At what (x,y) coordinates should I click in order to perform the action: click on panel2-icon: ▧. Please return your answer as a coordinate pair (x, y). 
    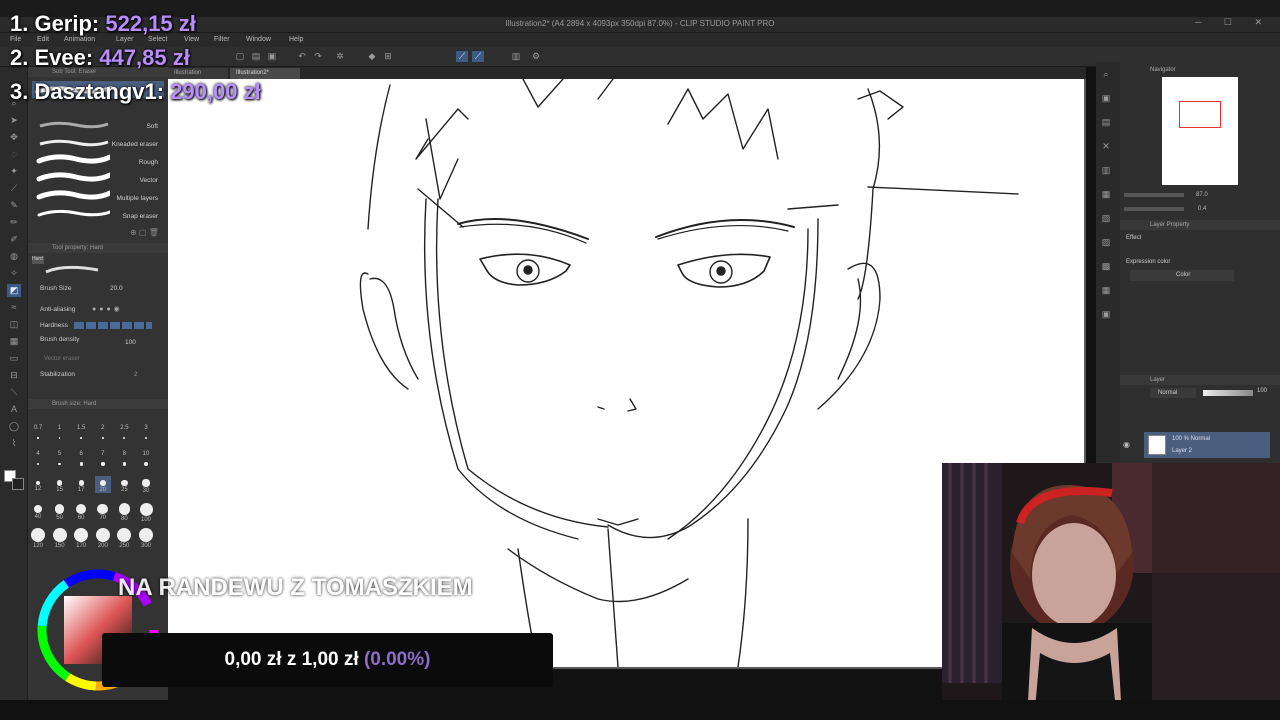
    Looking at the image, I should click on (1106, 218).